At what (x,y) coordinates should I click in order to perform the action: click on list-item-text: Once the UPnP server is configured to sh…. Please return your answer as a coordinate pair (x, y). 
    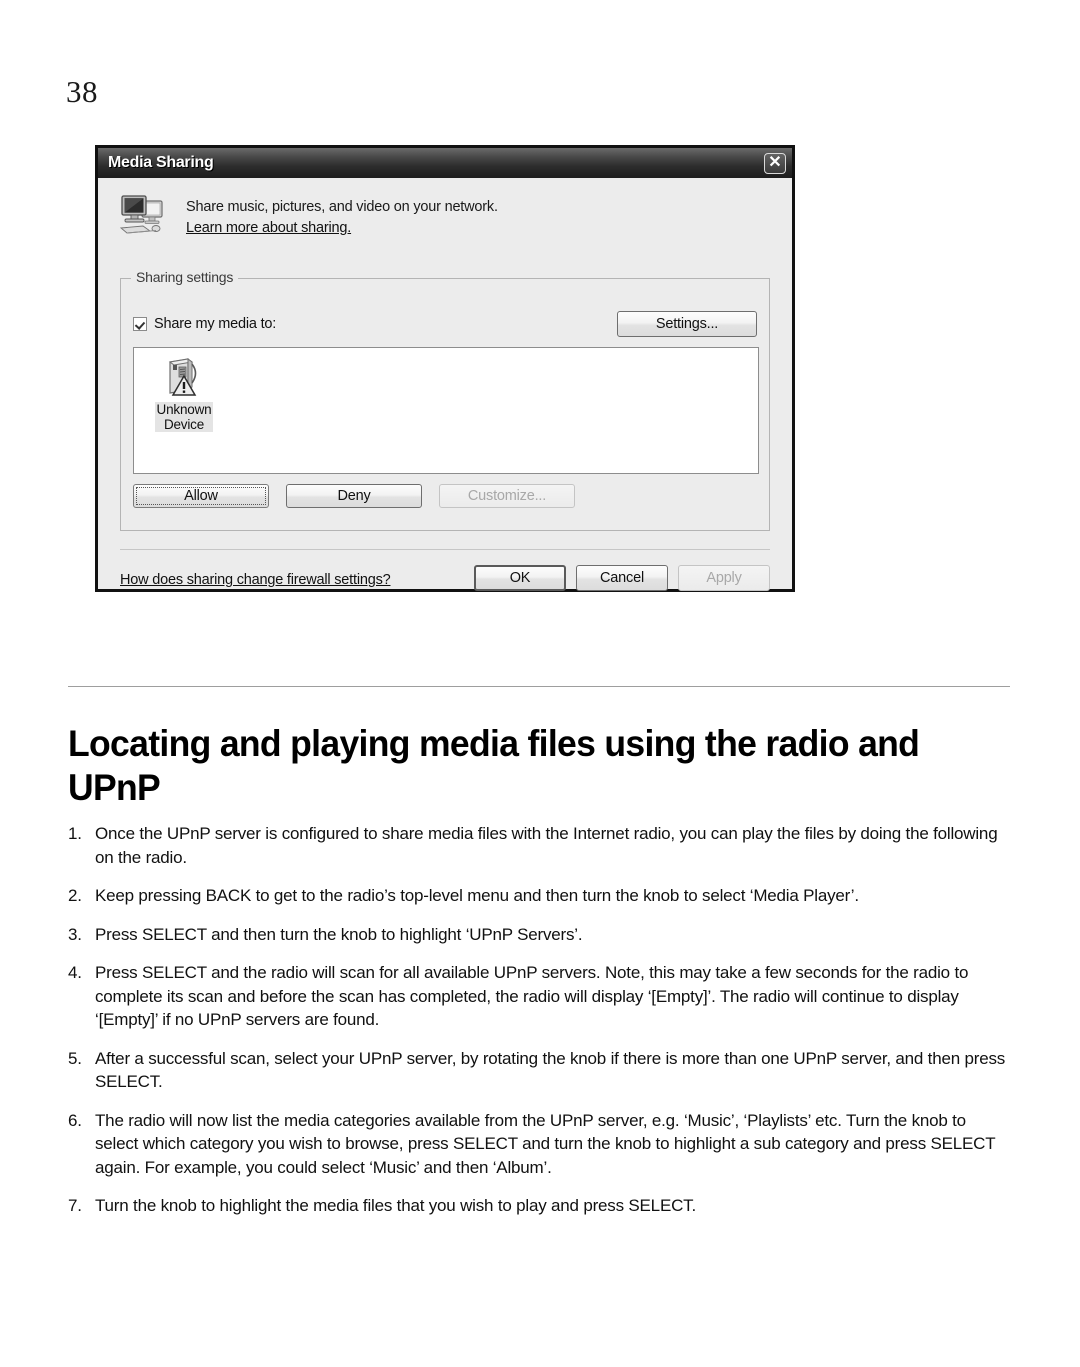
    Looking at the image, I should click on (546, 845).